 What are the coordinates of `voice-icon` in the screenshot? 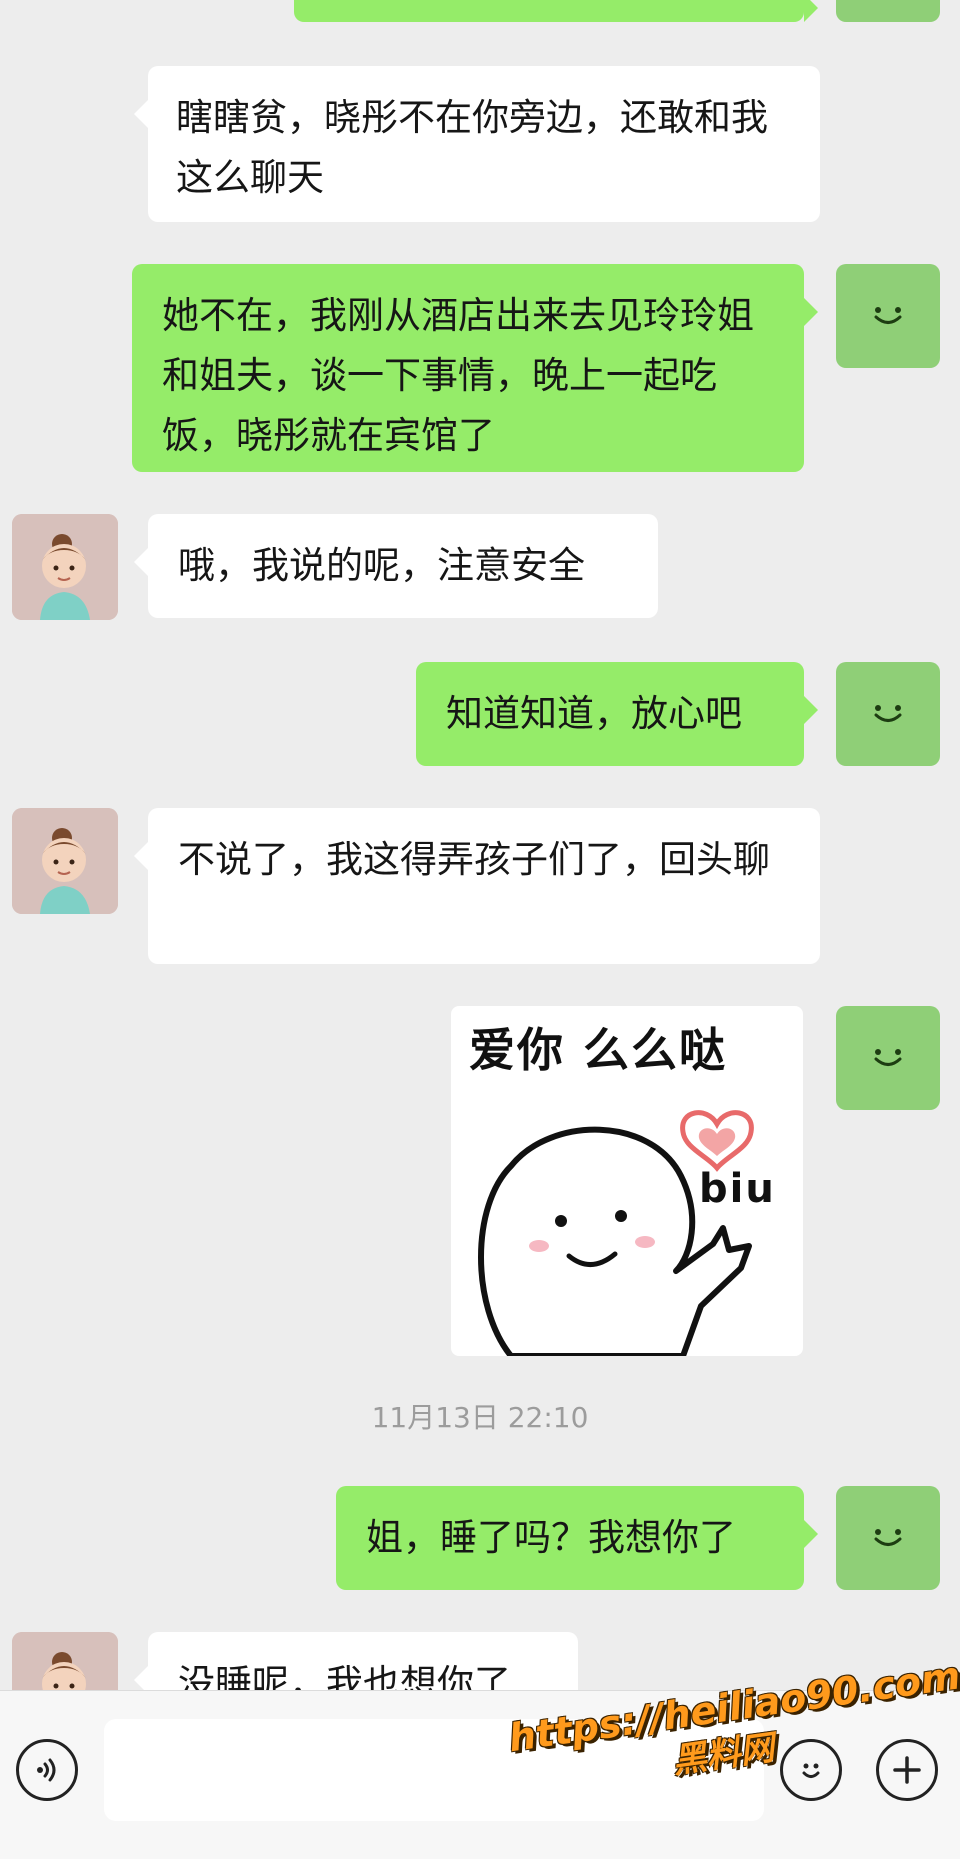 It's located at (46, 1770).